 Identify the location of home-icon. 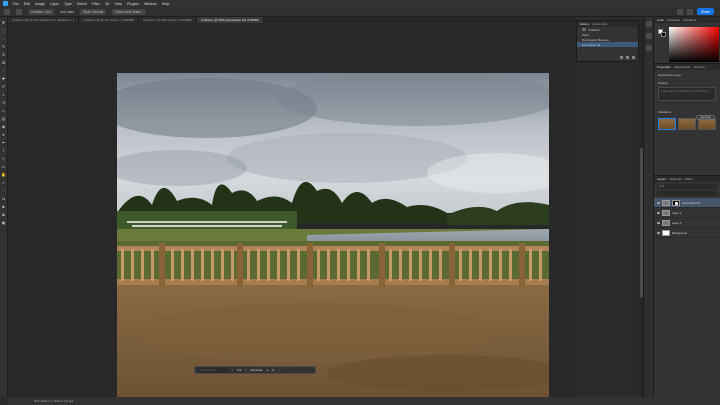
(7, 11).